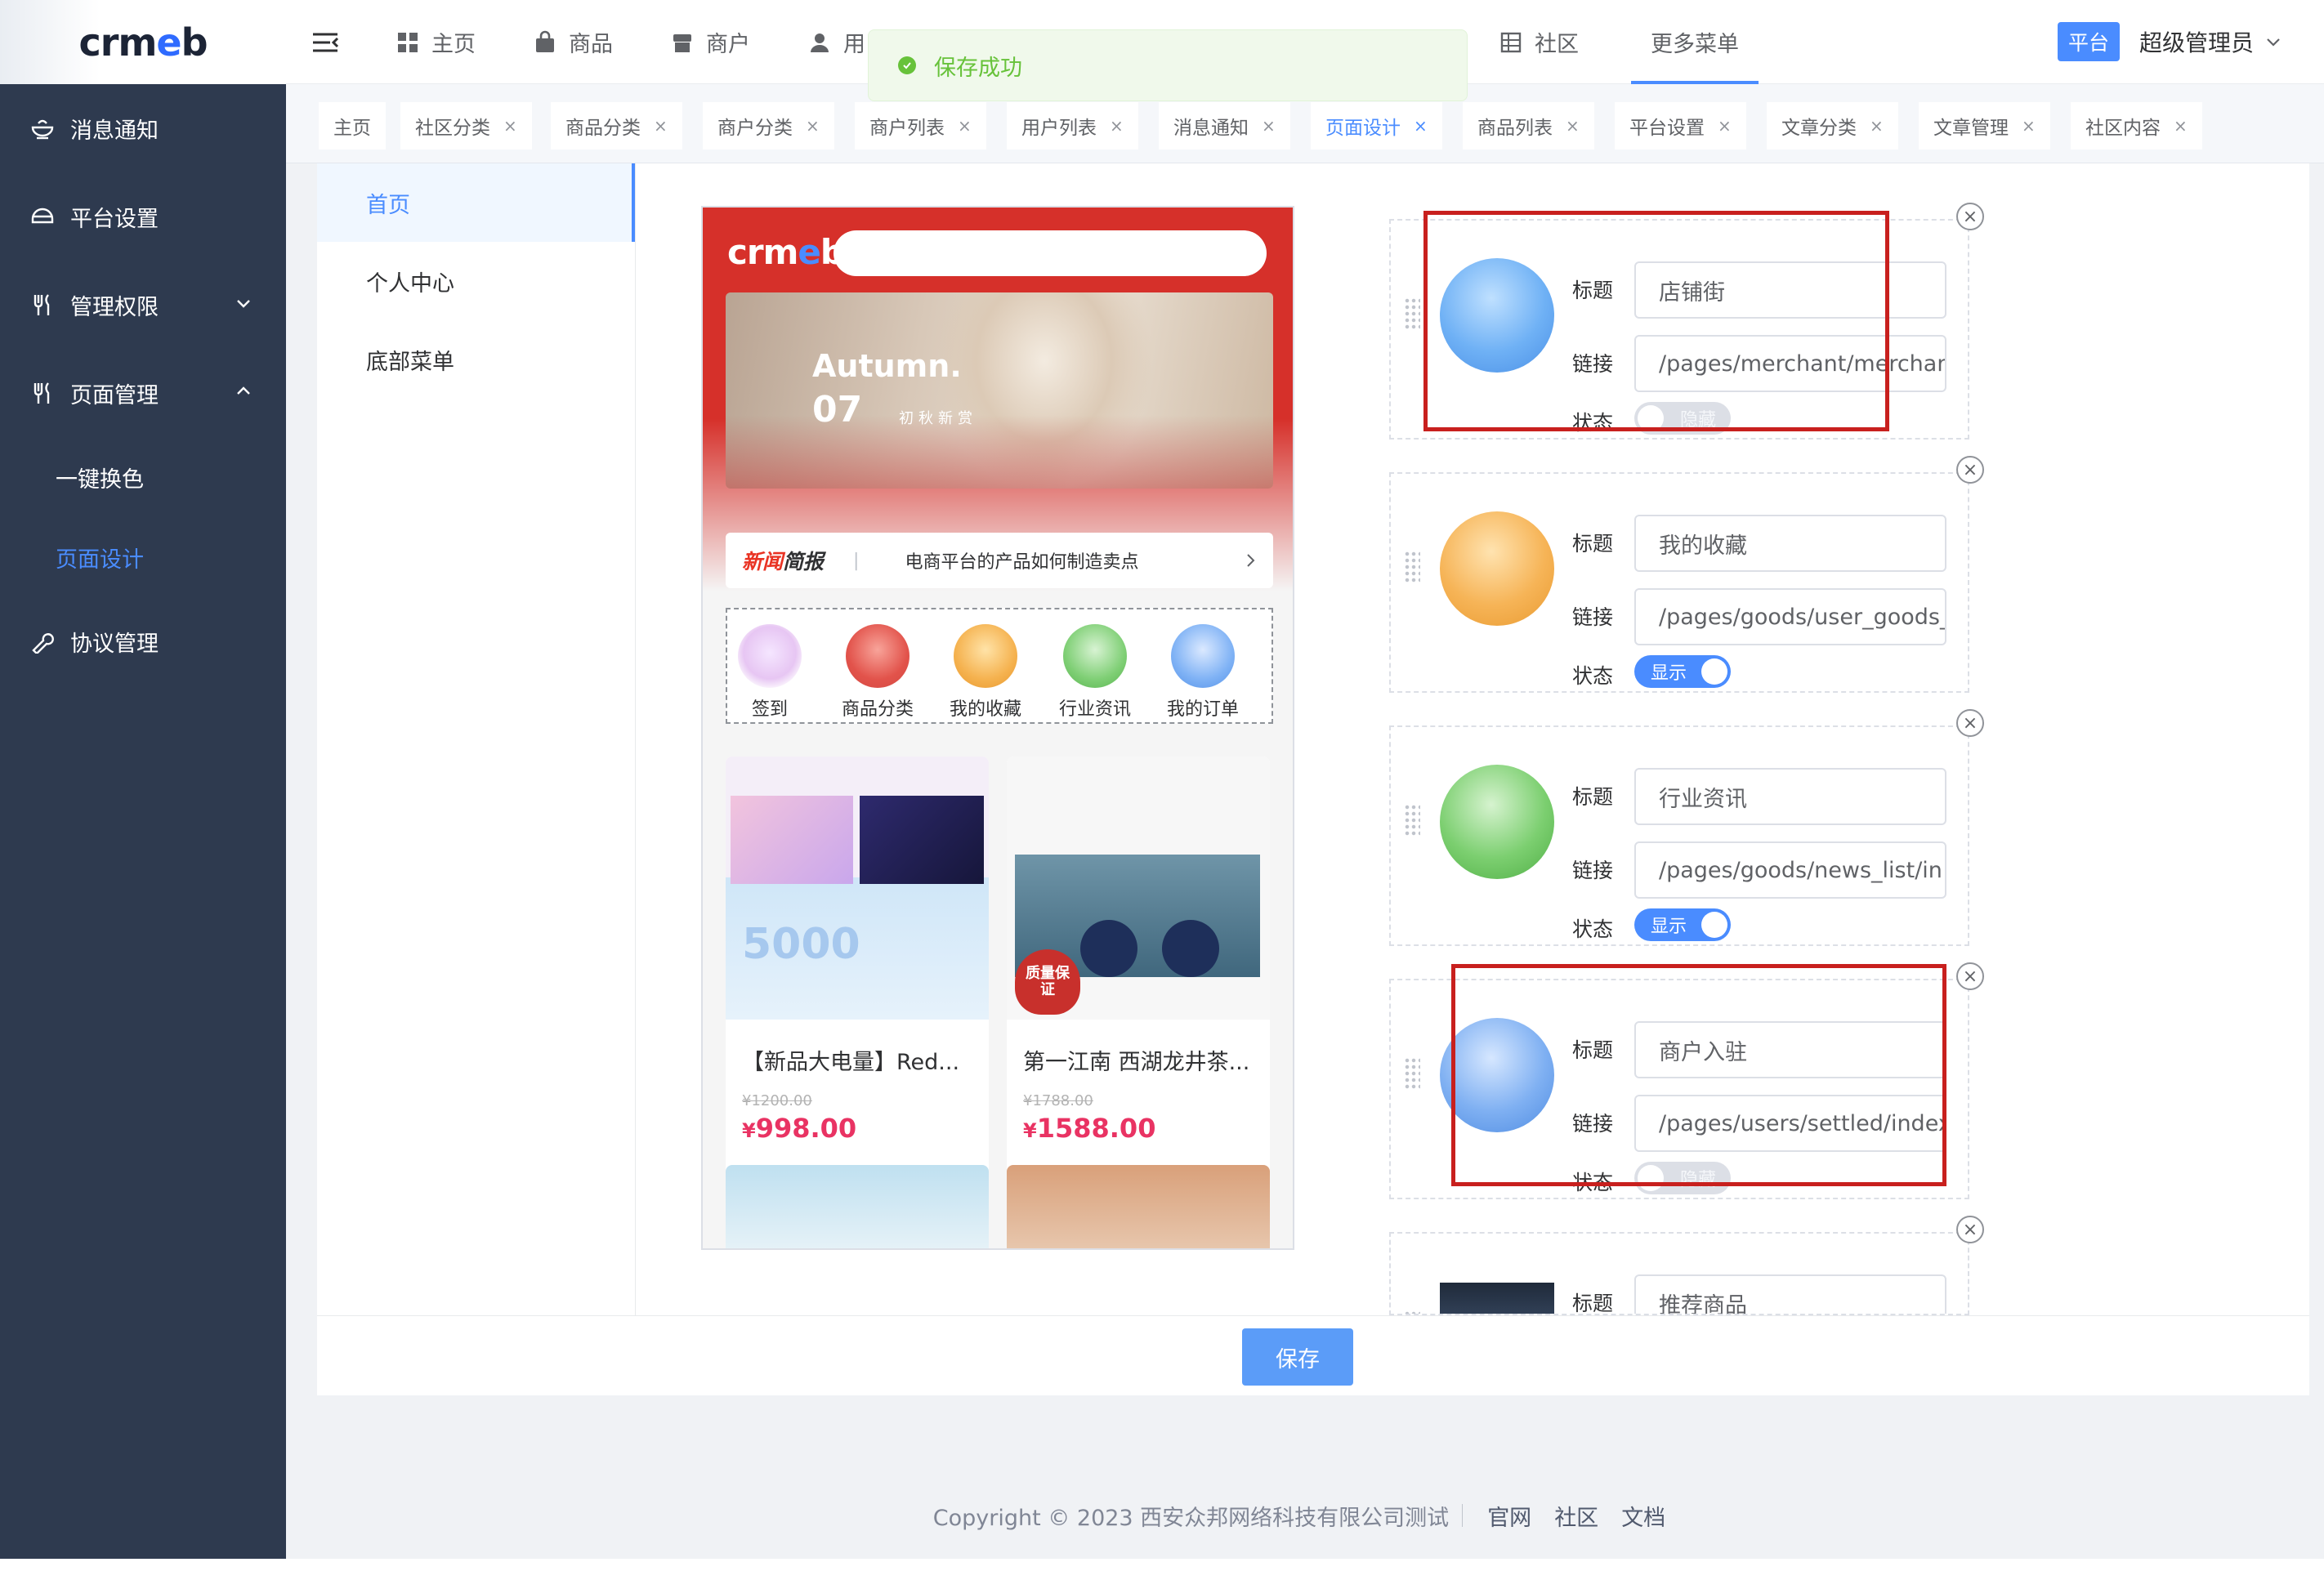 Image resolution: width=2324 pixels, height=1580 pixels. Describe the element at coordinates (920, 126) in the screenshot. I see `tab-4: 商户列表 ×` at that location.